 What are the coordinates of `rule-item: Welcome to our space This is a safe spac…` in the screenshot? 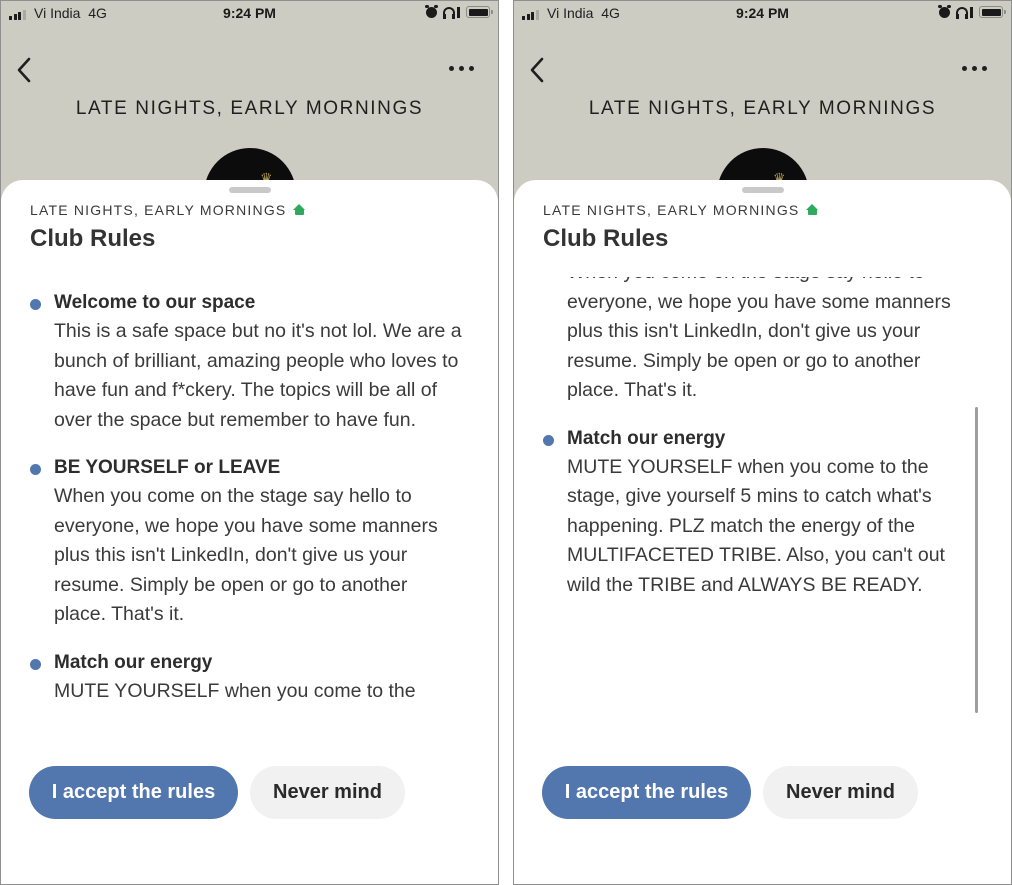 It's located at (249, 362).